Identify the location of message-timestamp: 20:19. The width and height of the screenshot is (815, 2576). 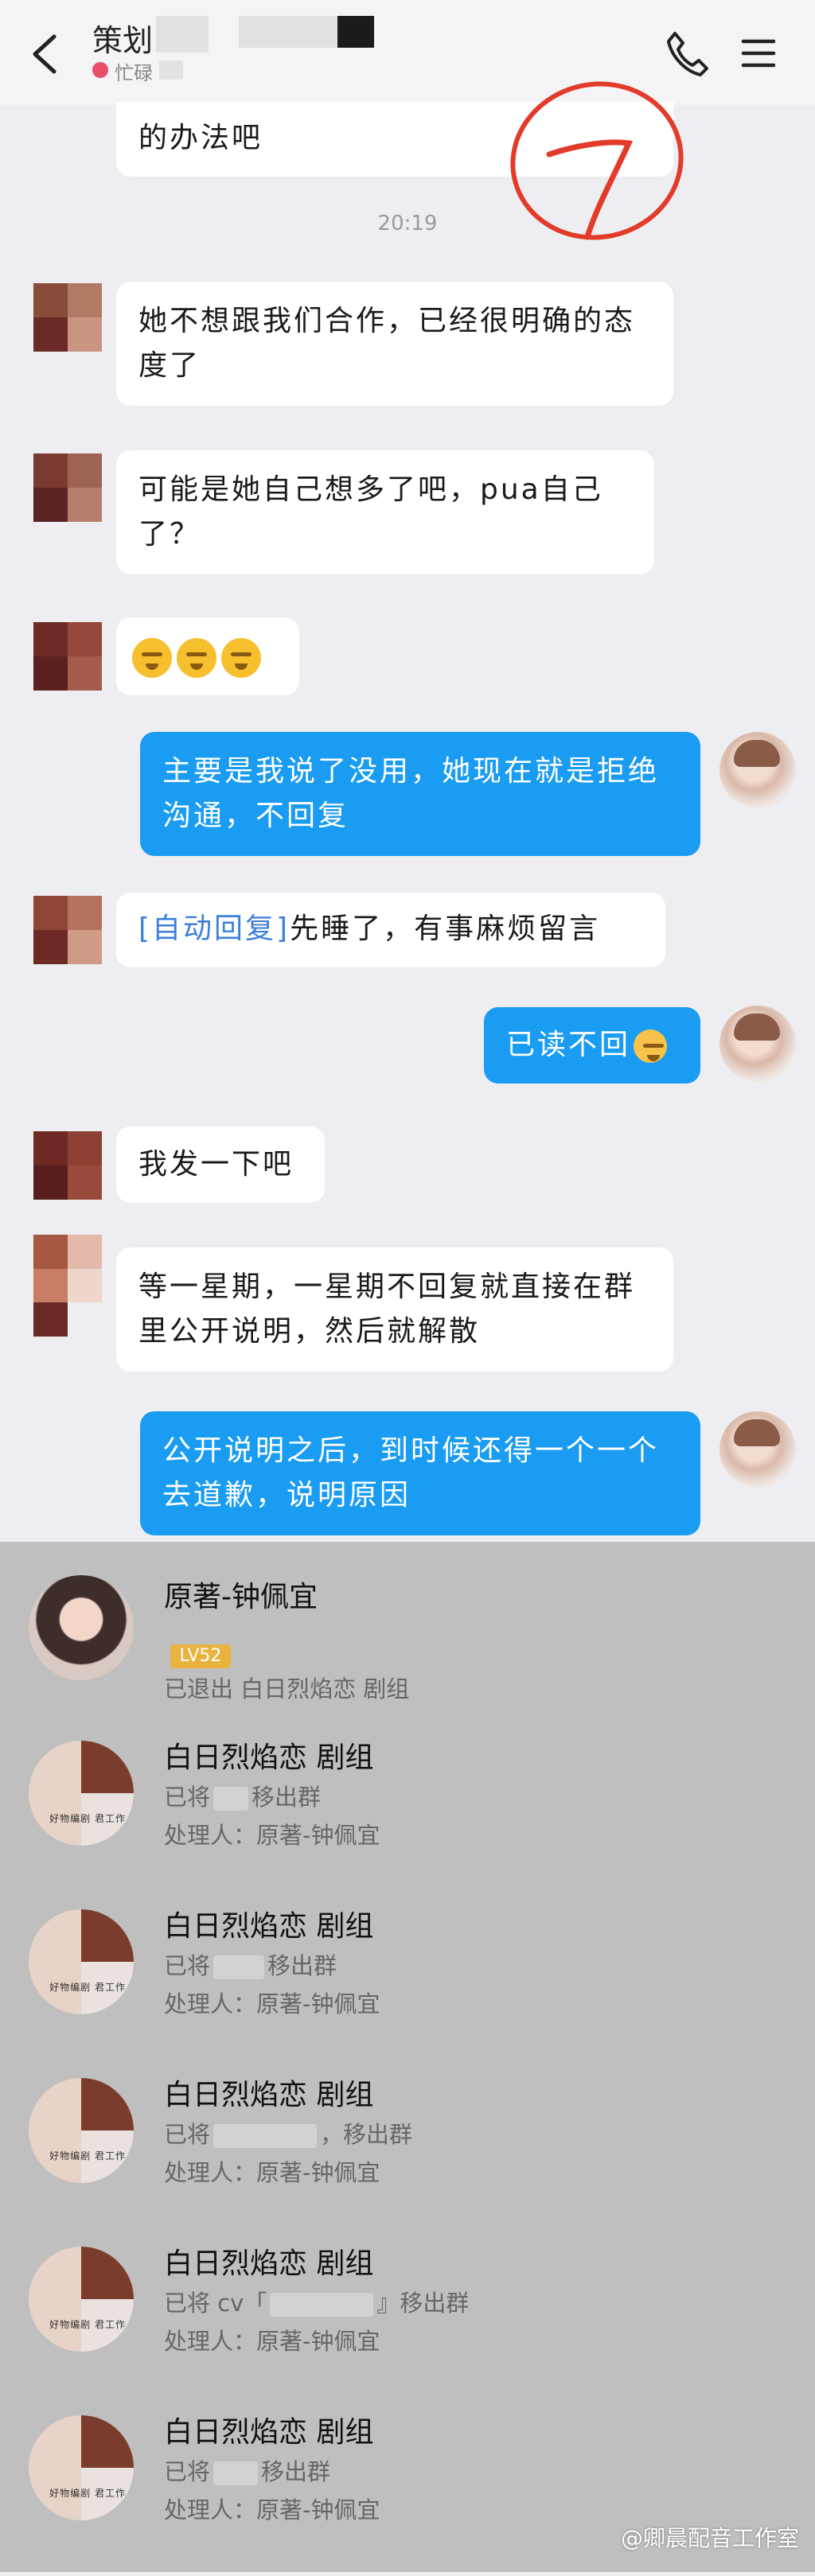
(407, 224).